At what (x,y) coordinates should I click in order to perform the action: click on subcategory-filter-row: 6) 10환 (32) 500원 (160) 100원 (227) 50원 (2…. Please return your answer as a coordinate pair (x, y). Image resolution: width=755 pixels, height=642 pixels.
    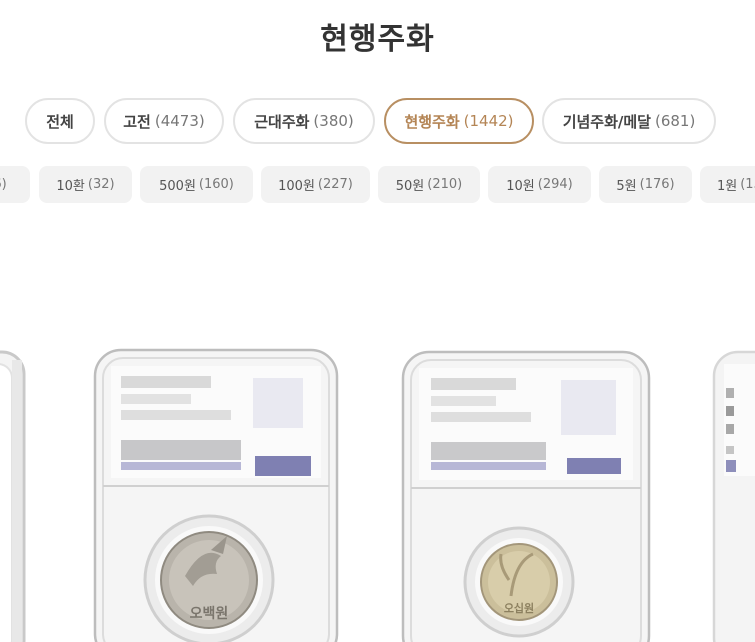
    Looking at the image, I should click on (377, 184).